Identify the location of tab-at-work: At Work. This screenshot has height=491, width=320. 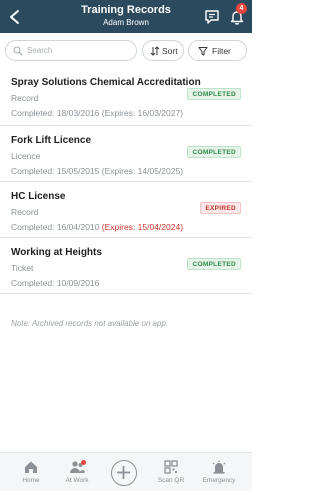
(77, 472).